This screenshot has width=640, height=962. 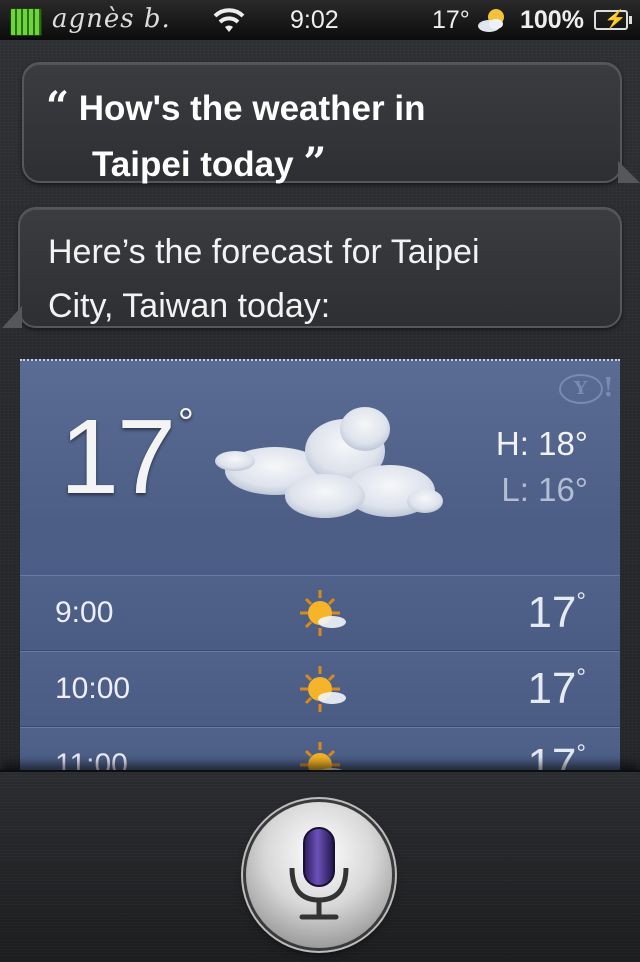 What do you see at coordinates (491, 20) in the screenshot?
I see `weather-partly-cloudy-icon` at bounding box center [491, 20].